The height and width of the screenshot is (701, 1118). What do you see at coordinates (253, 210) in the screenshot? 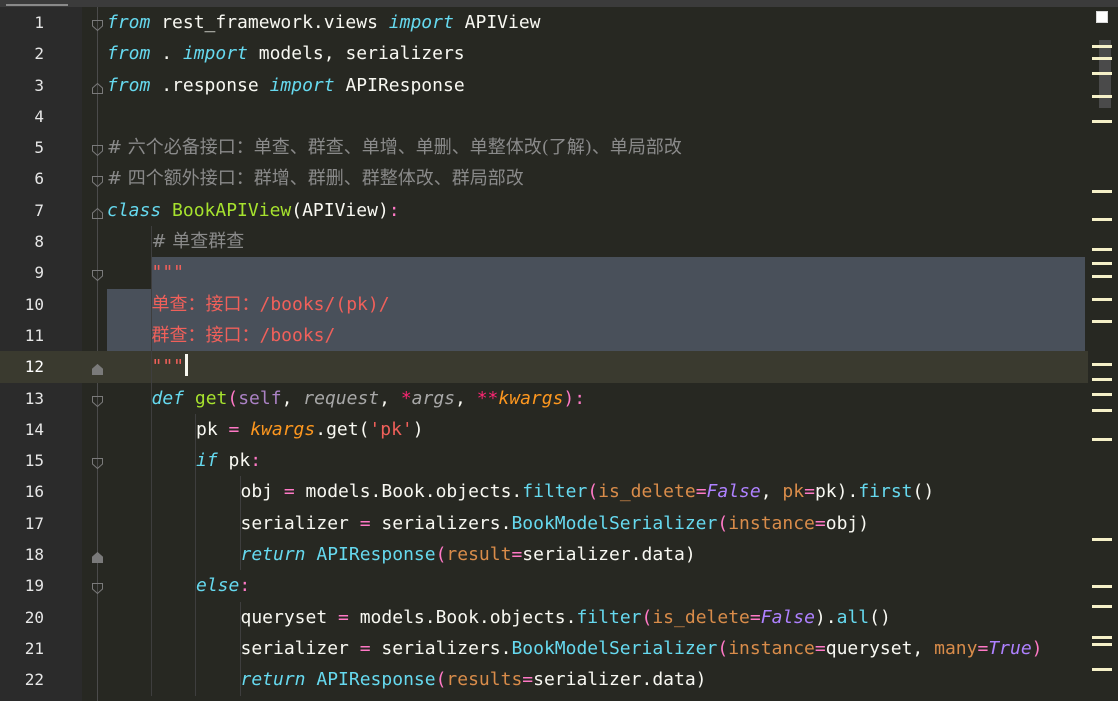
I see `line-code: class BookAPIView(APIView):` at bounding box center [253, 210].